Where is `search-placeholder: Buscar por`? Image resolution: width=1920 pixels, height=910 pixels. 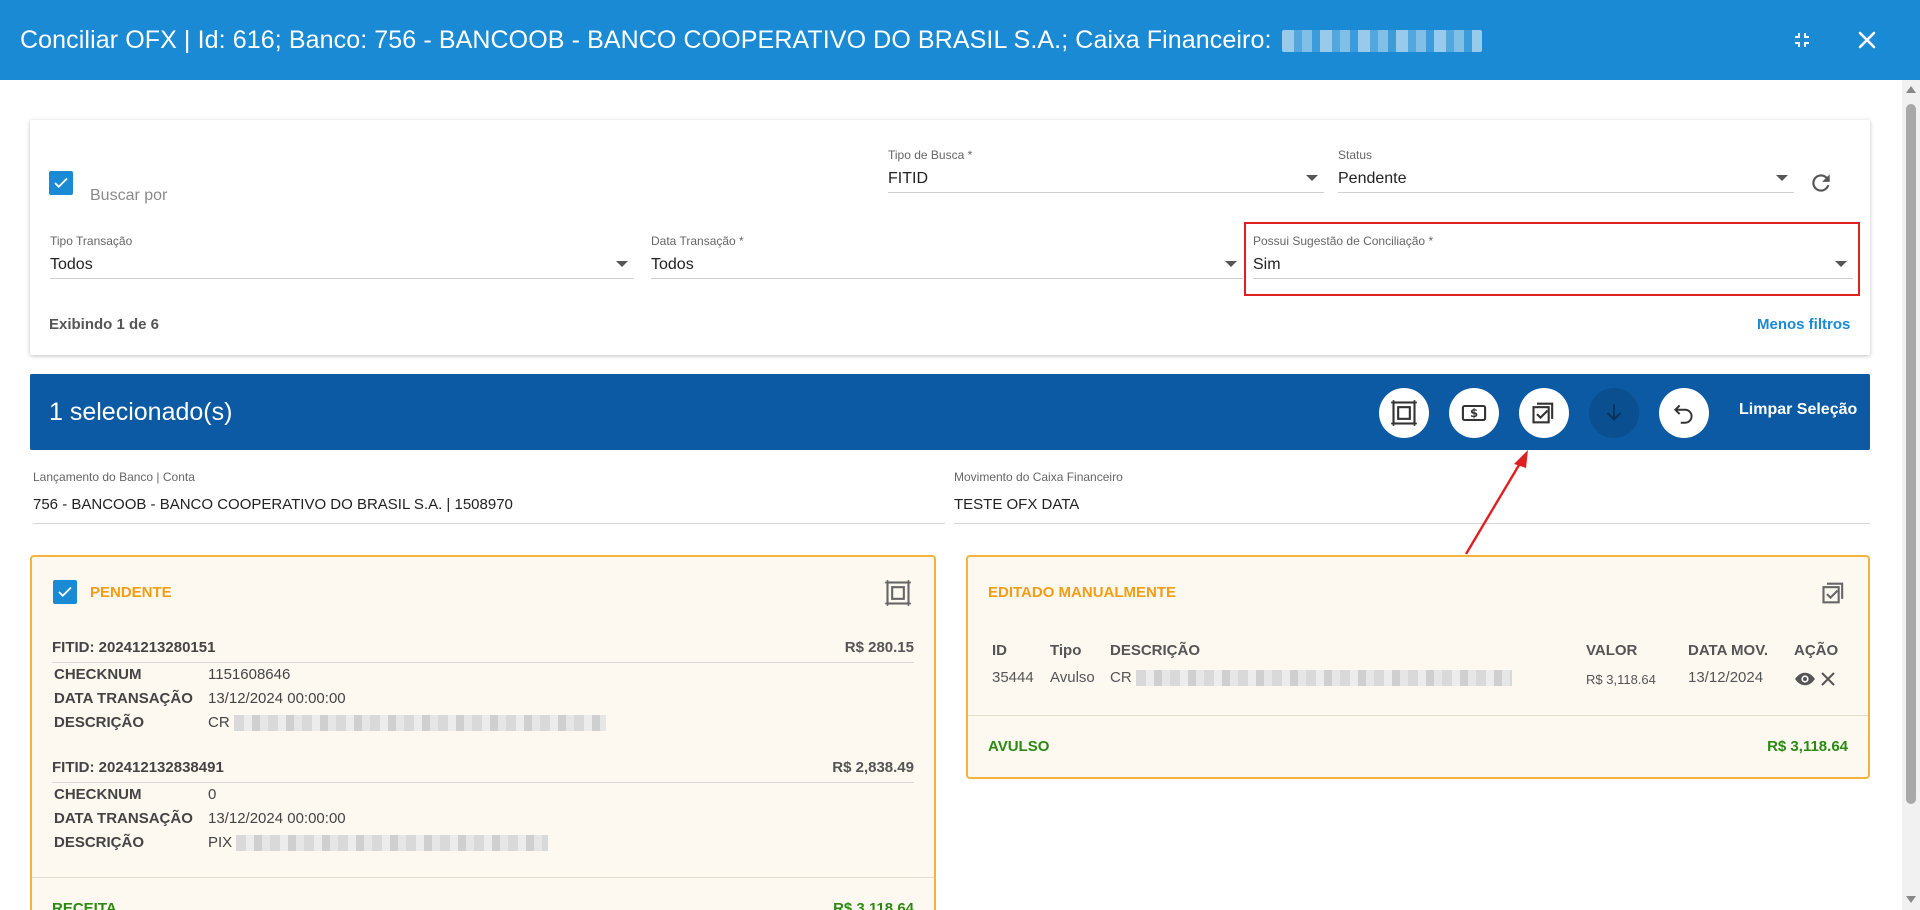
search-placeholder: Buscar por is located at coordinates (129, 195).